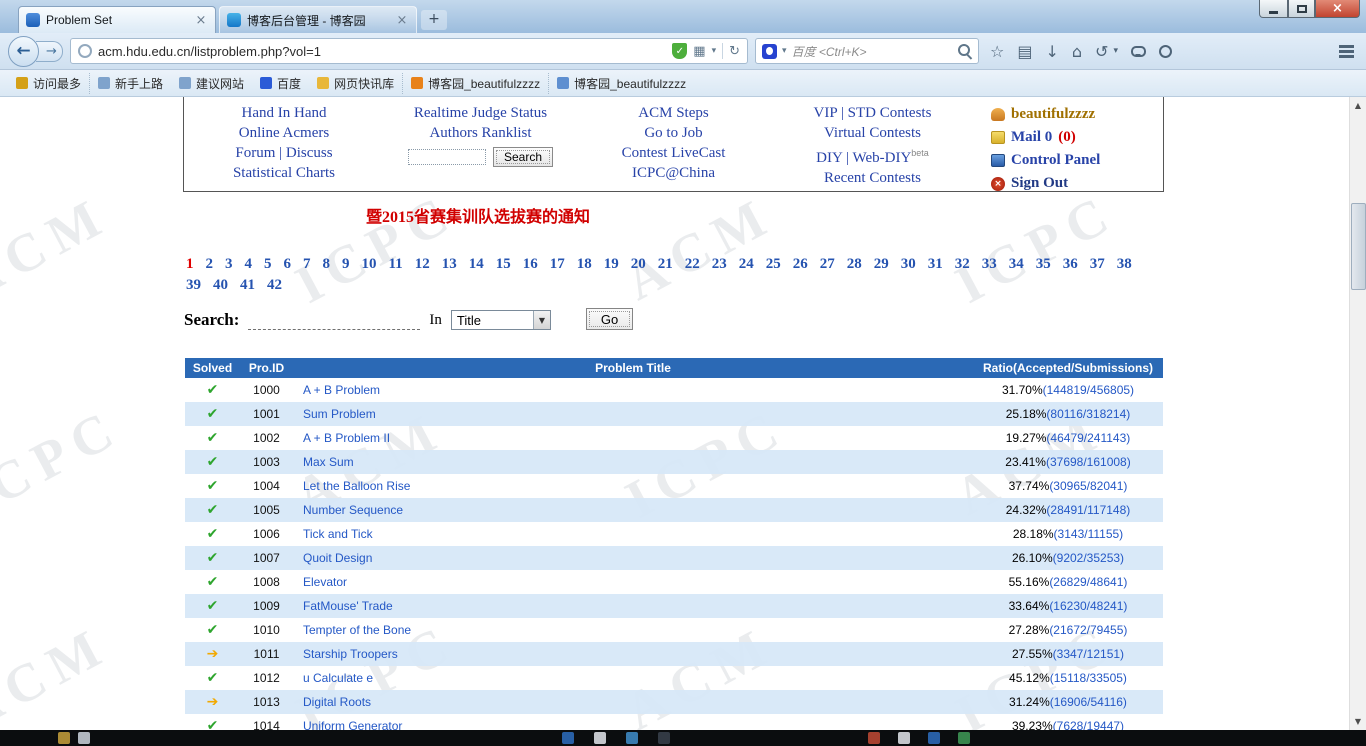  What do you see at coordinates (338, 534) in the screenshot?
I see `problem-title-link: Tick and Tick` at bounding box center [338, 534].